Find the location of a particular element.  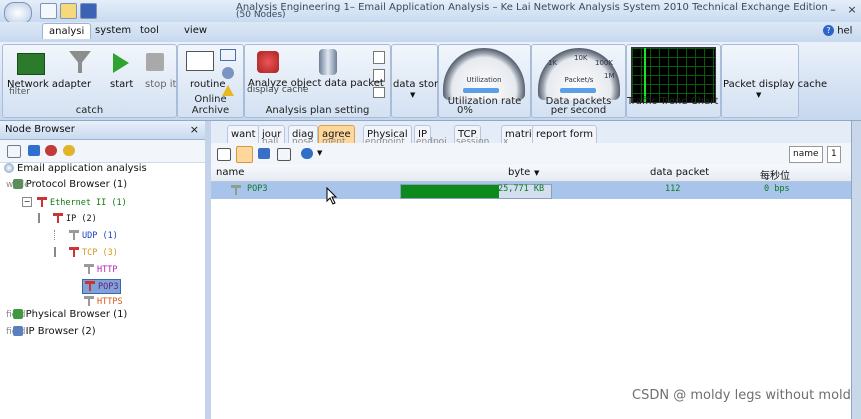

alert-icon is located at coordinates (69, 150).